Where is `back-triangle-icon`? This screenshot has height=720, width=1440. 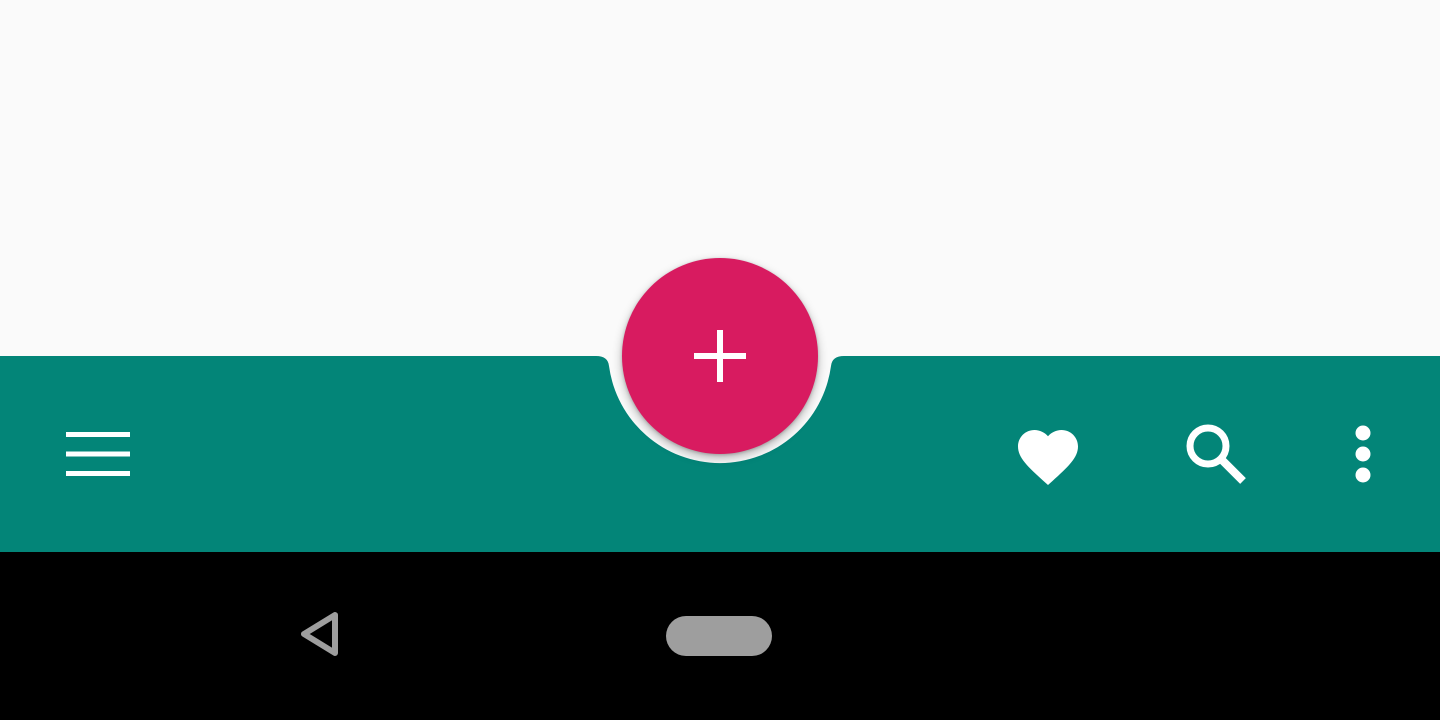 back-triangle-icon is located at coordinates (319, 634).